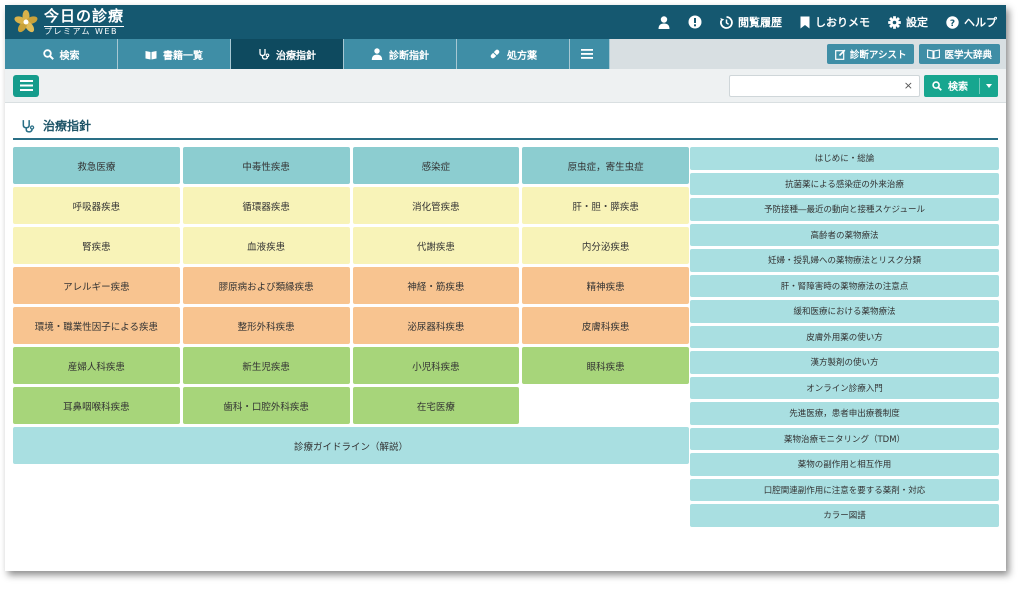  What do you see at coordinates (870, 54) in the screenshot?
I see `diagnosis-assist-button: 診断アシスト` at bounding box center [870, 54].